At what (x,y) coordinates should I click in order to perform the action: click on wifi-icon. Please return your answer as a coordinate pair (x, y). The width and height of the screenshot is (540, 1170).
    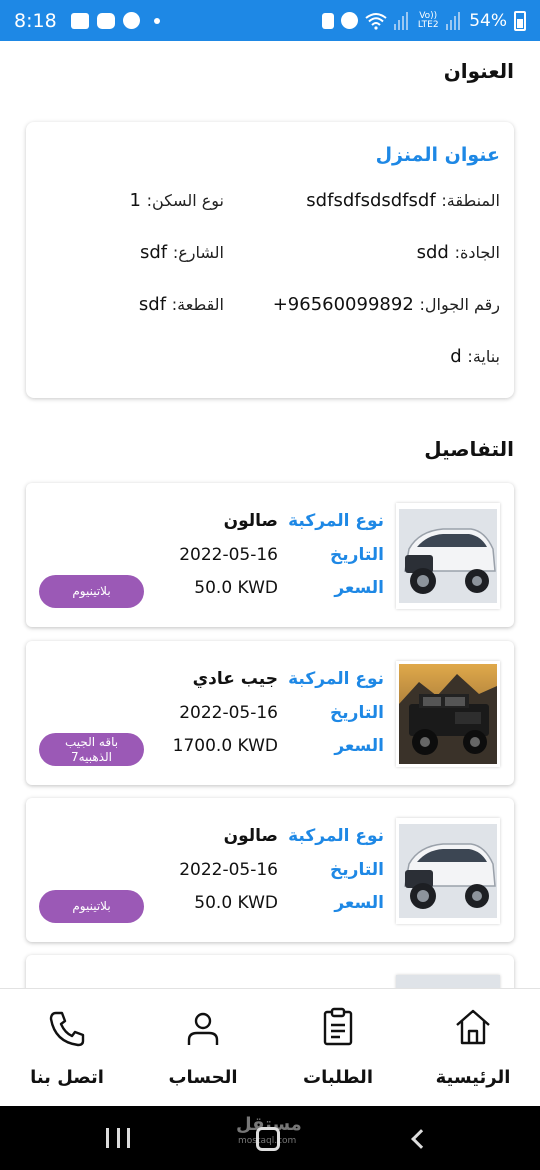
    Looking at the image, I should click on (376, 21).